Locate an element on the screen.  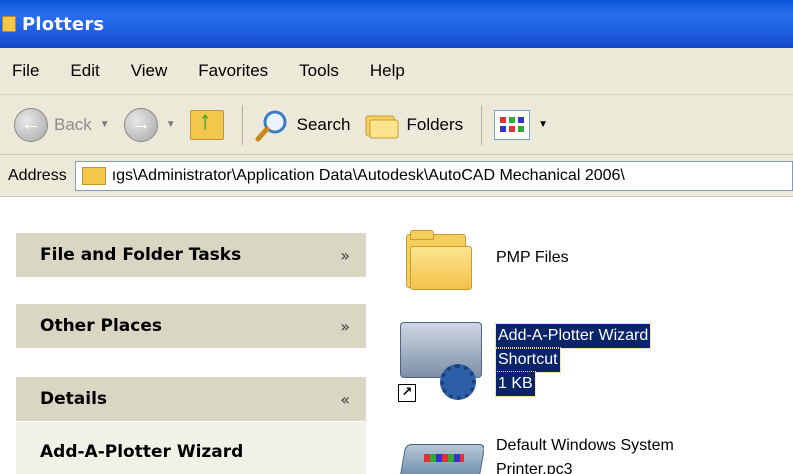
panel-title: File and Folder Tasks is located at coordinates (141, 255).